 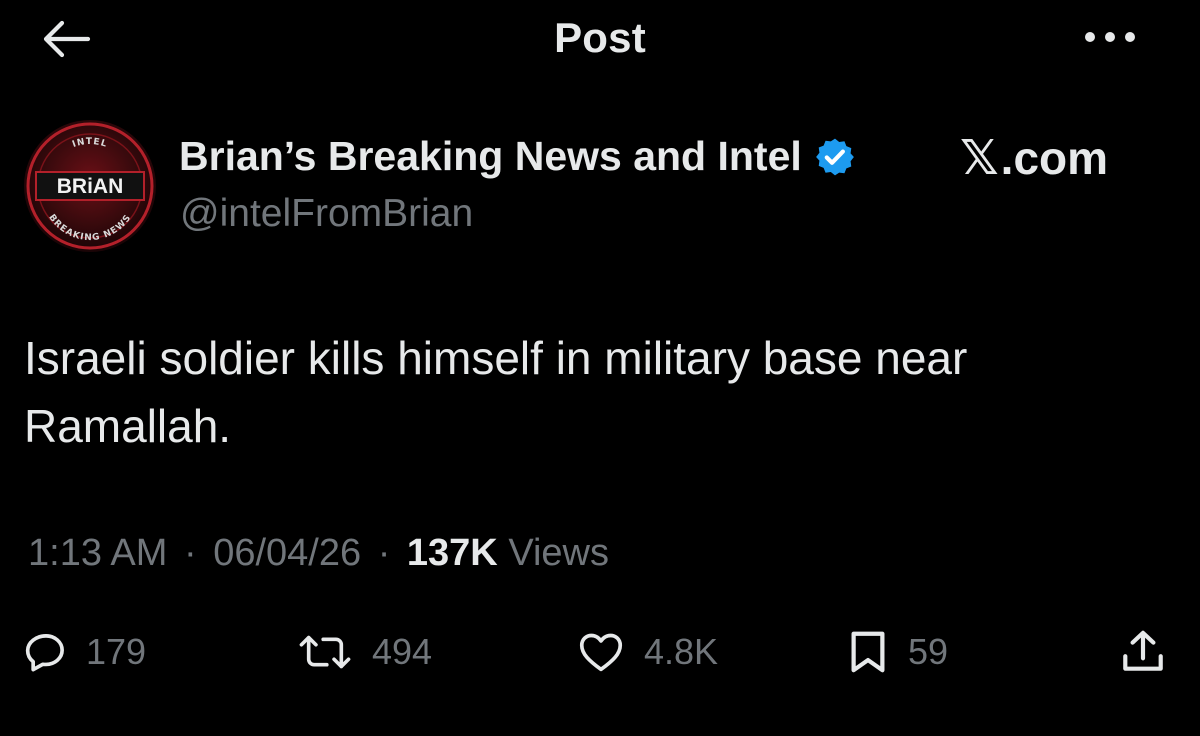 I want to click on avatar: INTEL BREAKING NEWS BRiAN, so click(x=90, y=186).